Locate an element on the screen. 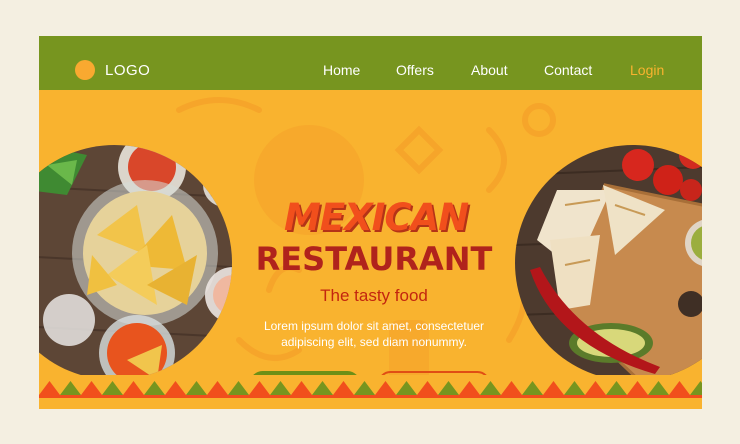 This screenshot has width=740, height=444. border-line is located at coordinates (370, 396).